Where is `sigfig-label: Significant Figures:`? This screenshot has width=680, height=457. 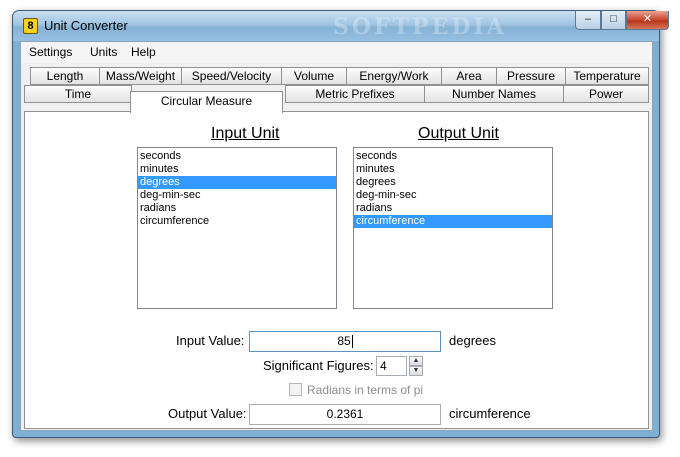 sigfig-label: Significant Figures: is located at coordinates (318, 365).